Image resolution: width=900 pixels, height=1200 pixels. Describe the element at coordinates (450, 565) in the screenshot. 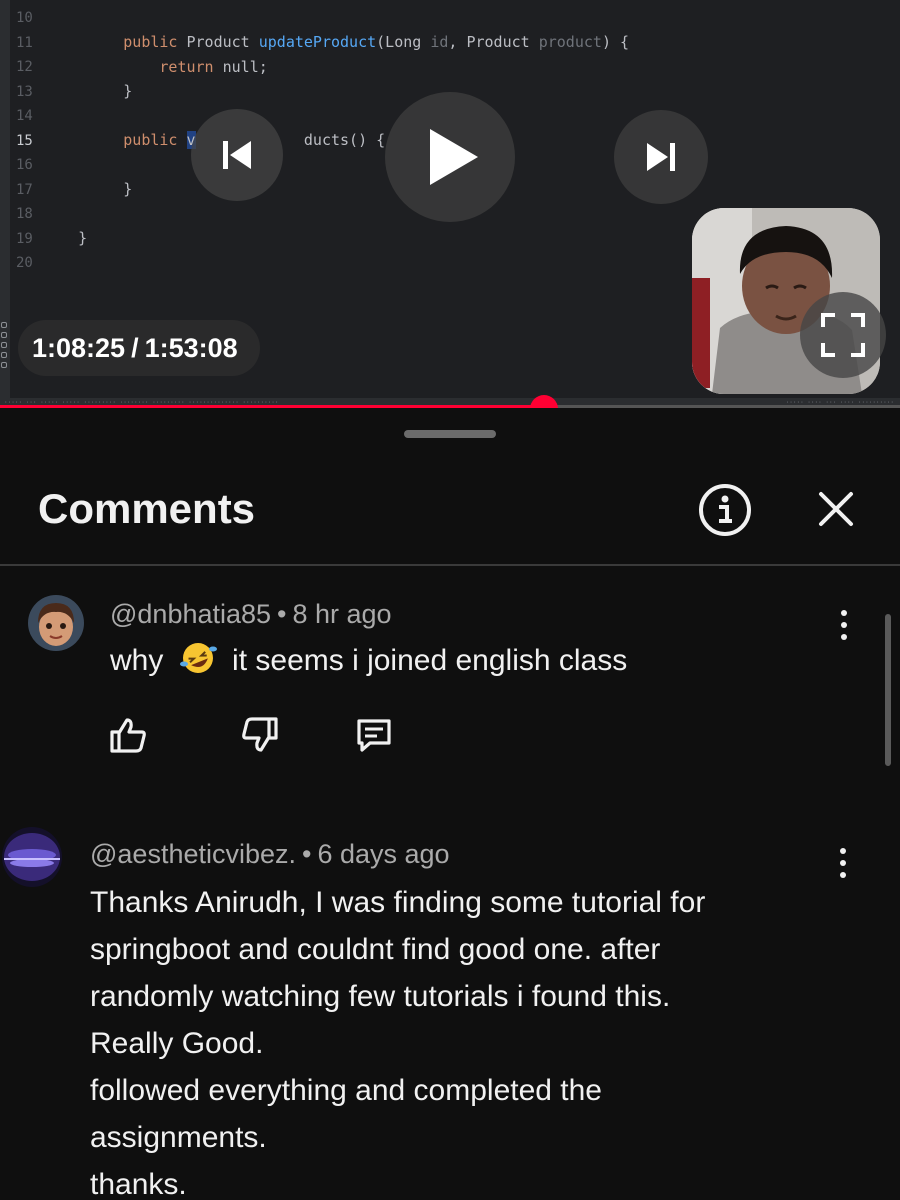

I see `header-divider` at that location.